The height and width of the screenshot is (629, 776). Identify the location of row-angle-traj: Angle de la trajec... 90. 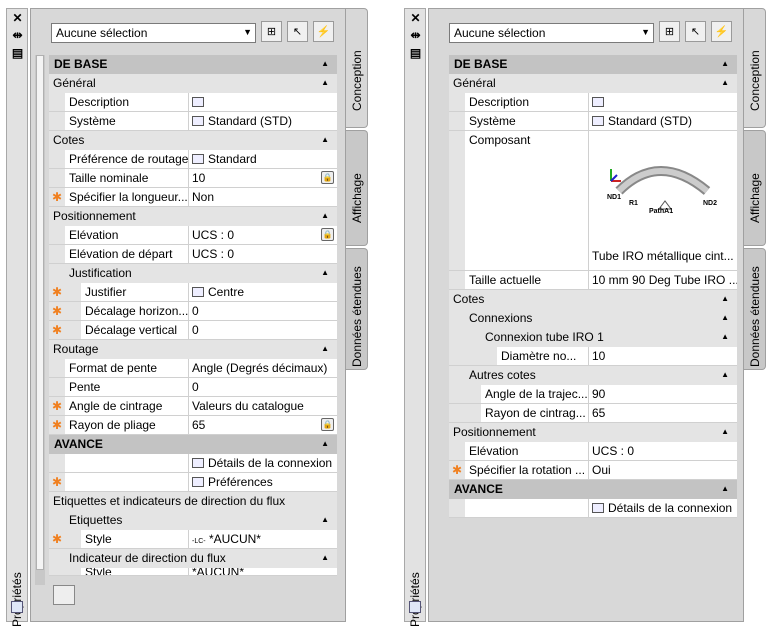
(593, 394).